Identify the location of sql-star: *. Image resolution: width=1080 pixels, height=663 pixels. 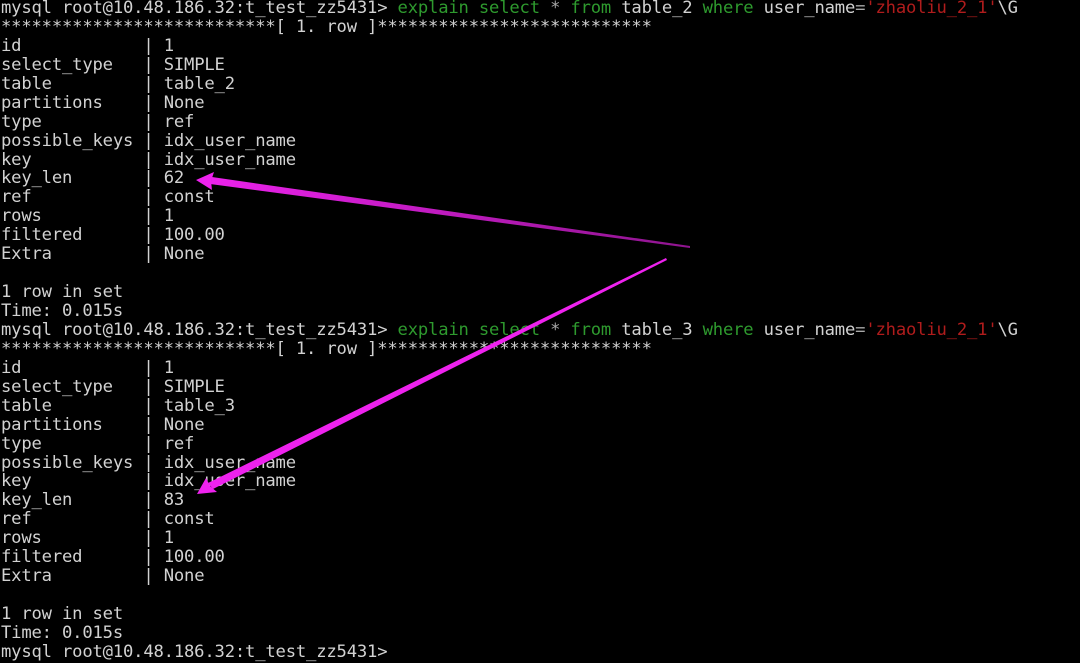
(555, 329).